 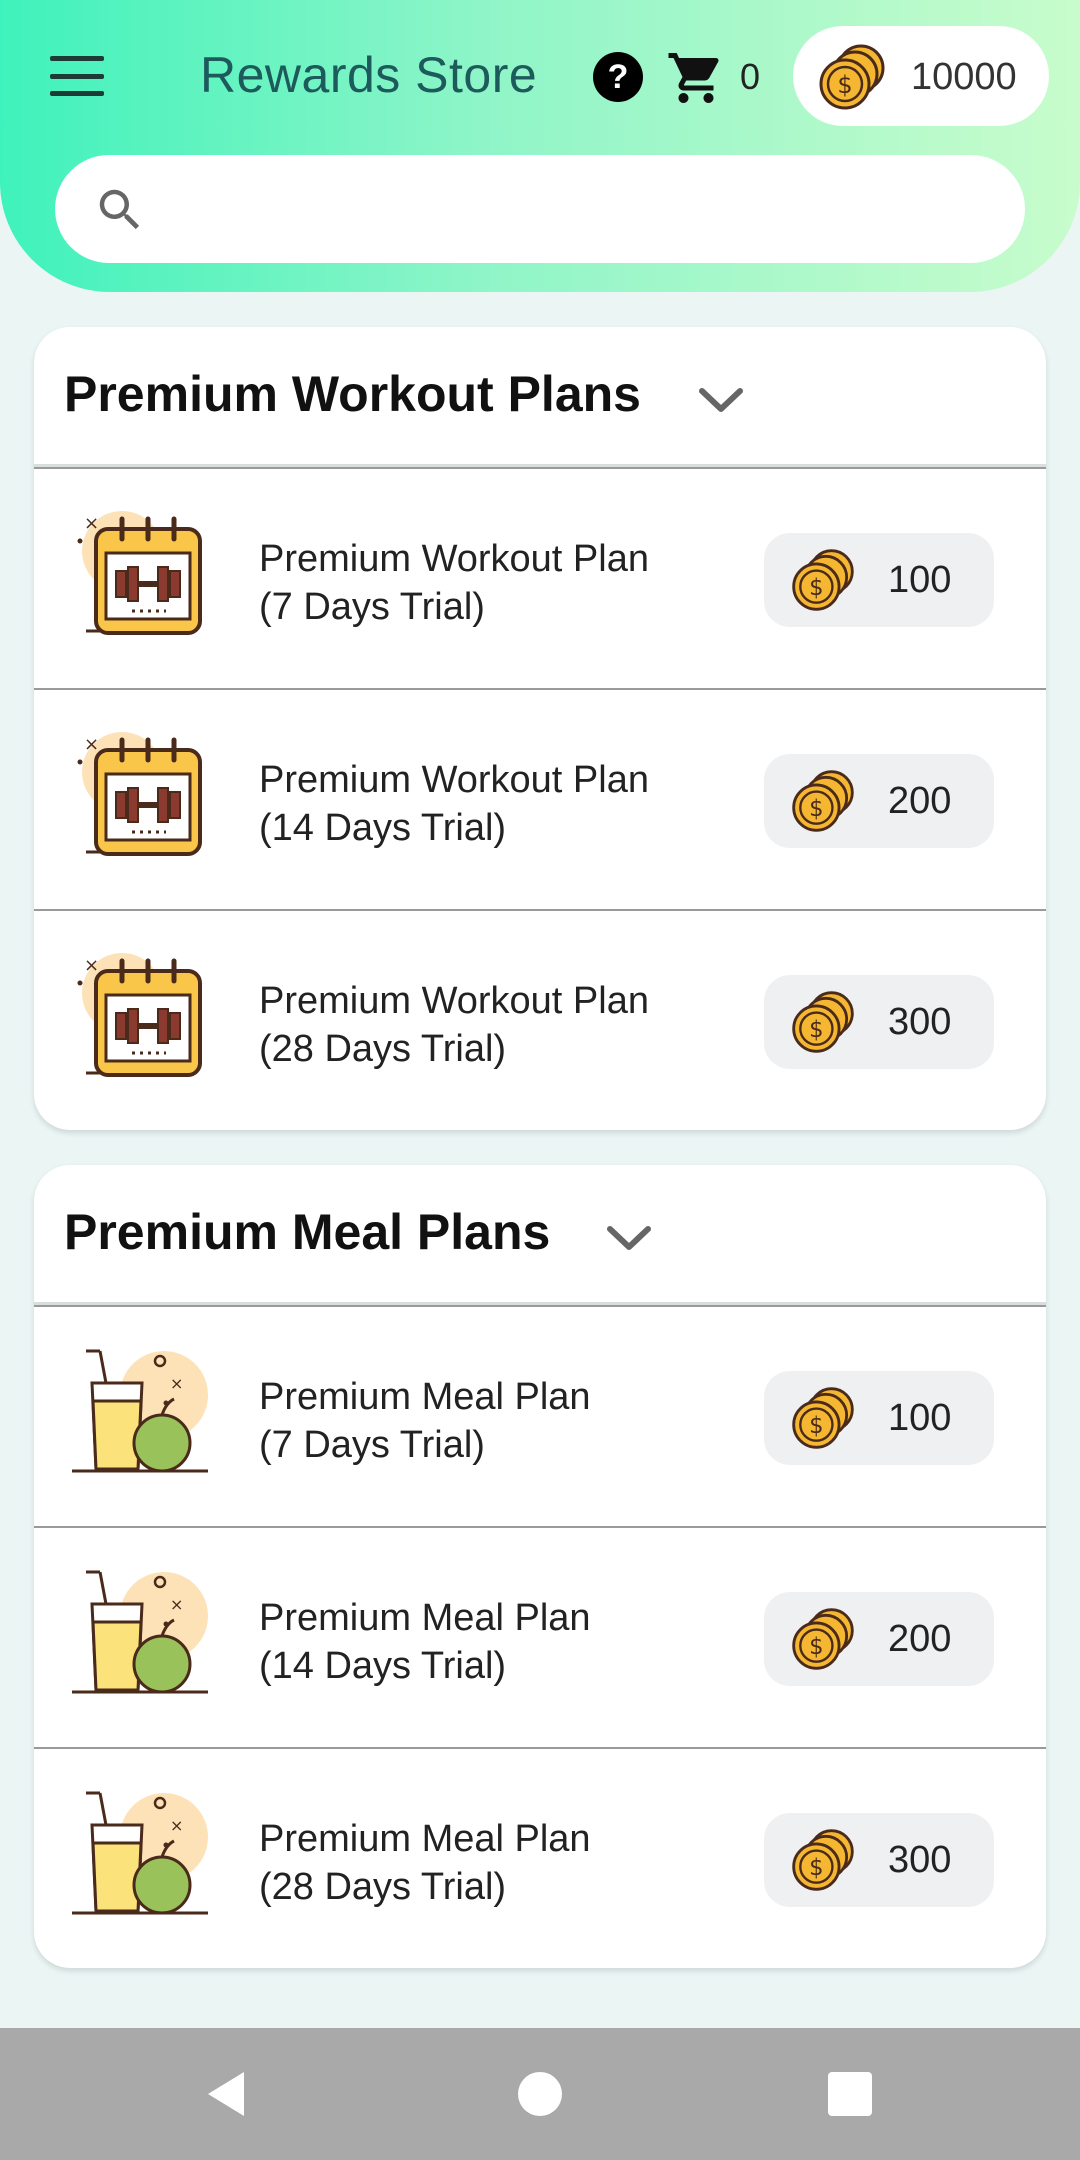 I want to click on list-item: Premium Workout Plan (28 Days Trial) 300, so click(x=540, y=1019).